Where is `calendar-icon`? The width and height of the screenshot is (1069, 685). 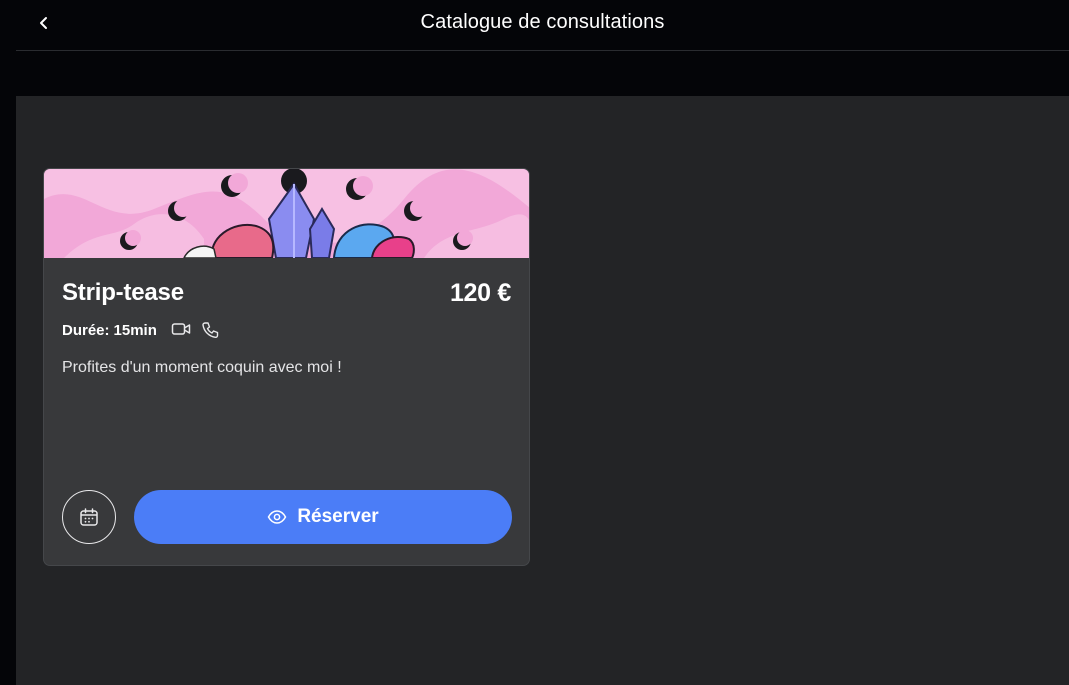
calendar-icon is located at coordinates (89, 517).